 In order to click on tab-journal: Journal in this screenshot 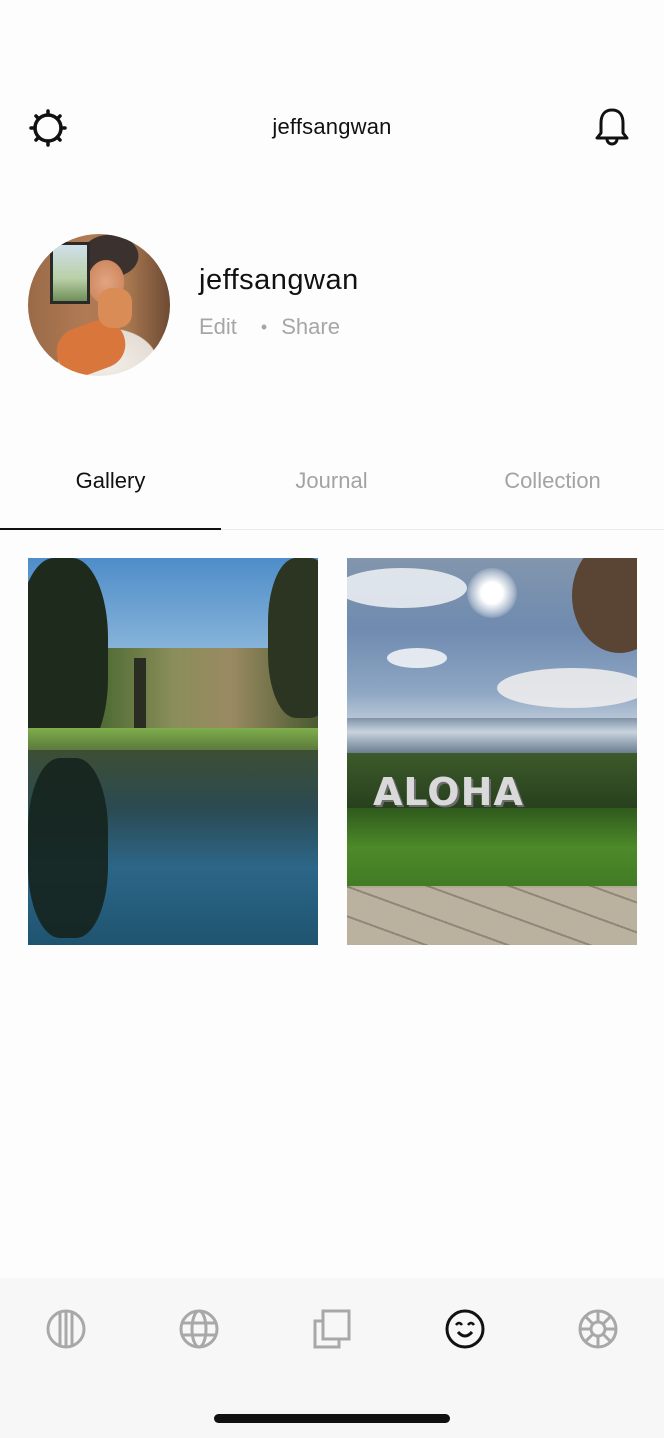, I will do `click(331, 481)`.